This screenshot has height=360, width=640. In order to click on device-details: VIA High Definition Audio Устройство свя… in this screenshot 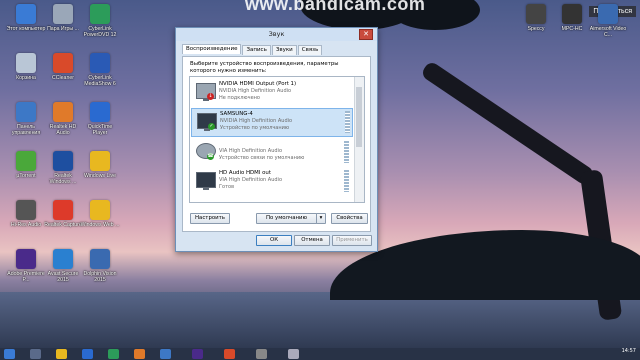, I will do `click(261, 154)`.